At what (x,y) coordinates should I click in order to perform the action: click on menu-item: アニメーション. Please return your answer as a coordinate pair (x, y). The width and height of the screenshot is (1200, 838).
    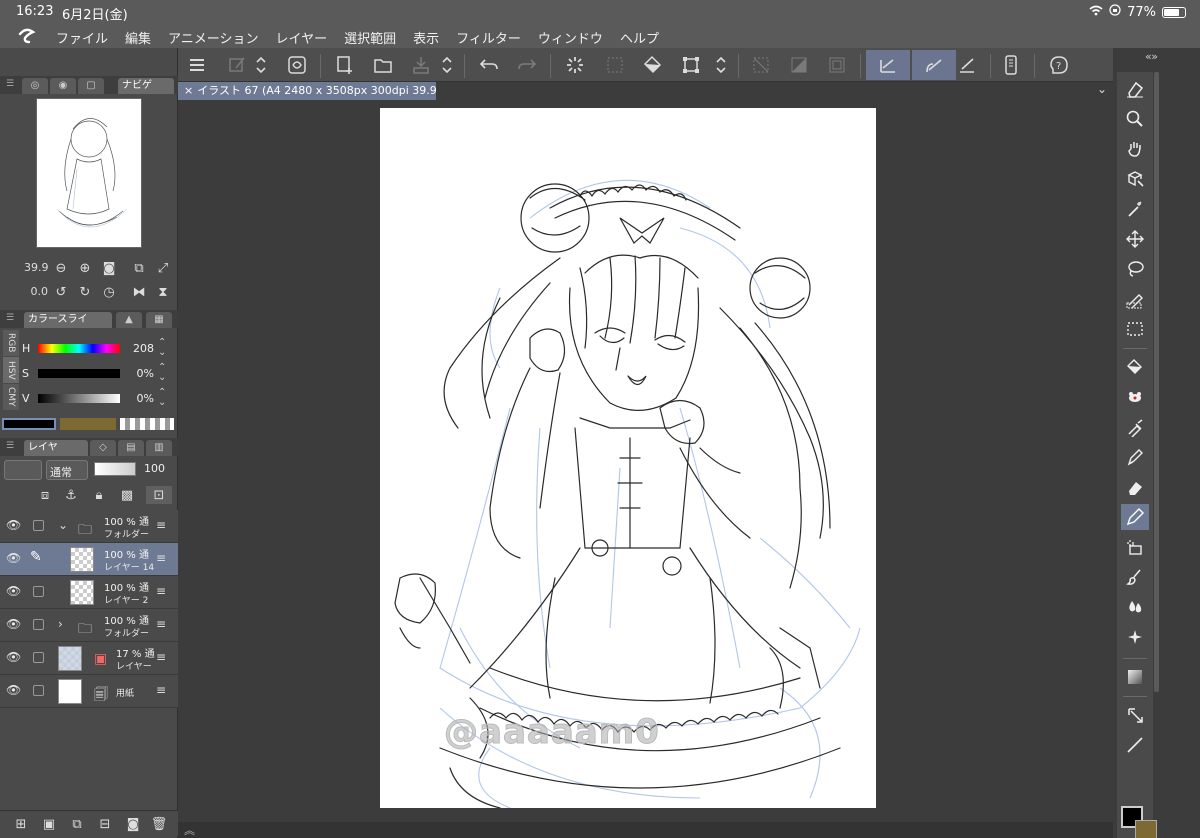
    Looking at the image, I should click on (213, 37).